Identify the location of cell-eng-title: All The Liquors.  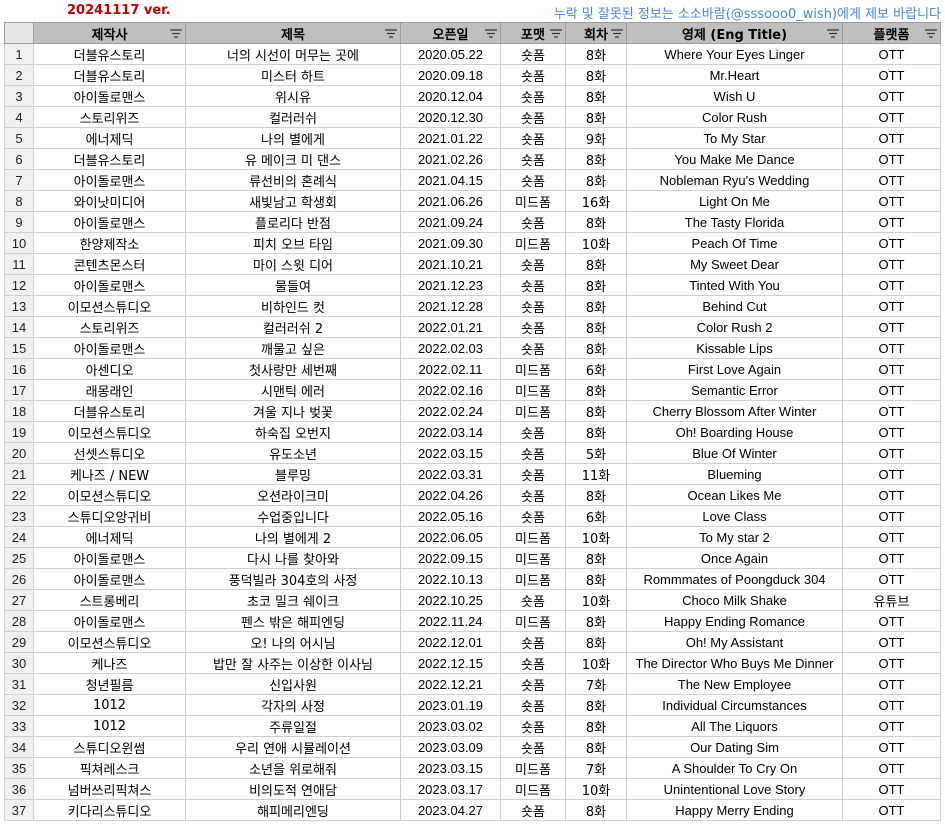
(734, 726).